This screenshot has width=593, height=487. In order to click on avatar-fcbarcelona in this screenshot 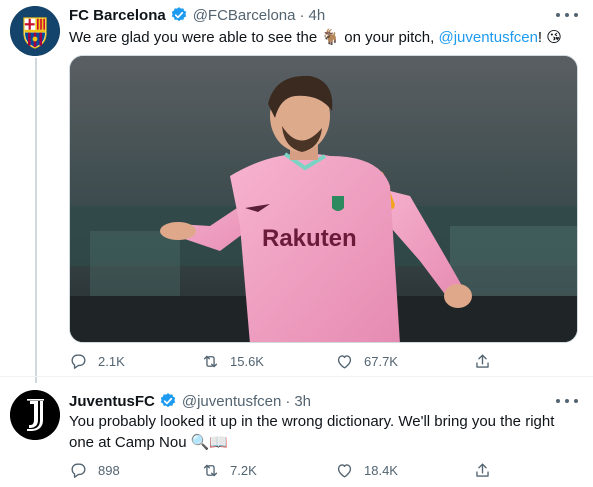, I will do `click(35, 31)`.